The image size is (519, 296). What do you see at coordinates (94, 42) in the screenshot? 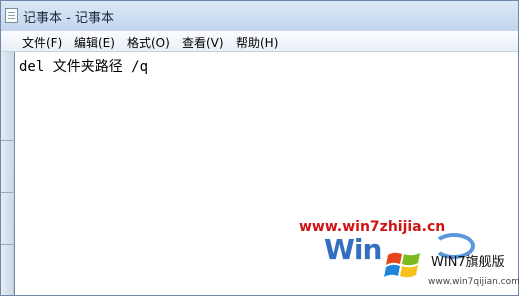
I see `menu-edit: 编辑(E)` at bounding box center [94, 42].